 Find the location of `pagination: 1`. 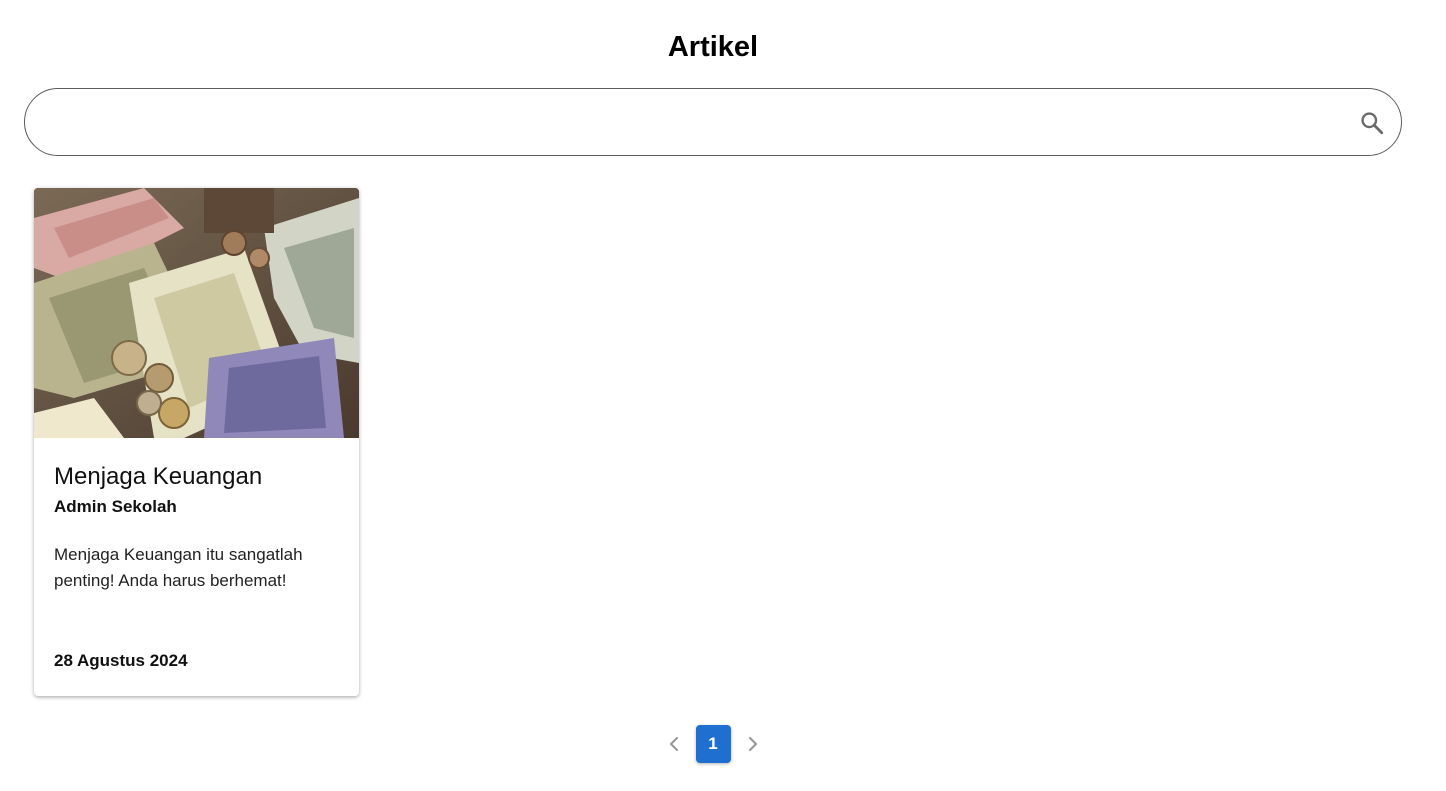

pagination: 1 is located at coordinates (713, 744).